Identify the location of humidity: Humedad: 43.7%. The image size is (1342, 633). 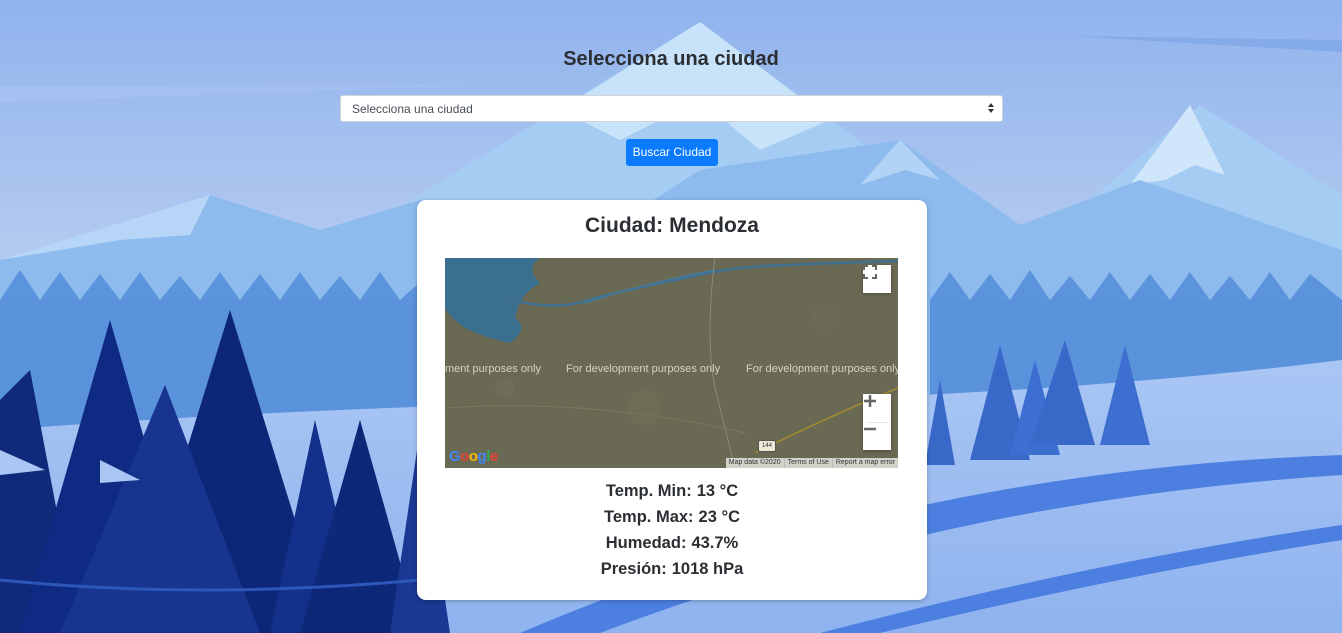
(672, 543).